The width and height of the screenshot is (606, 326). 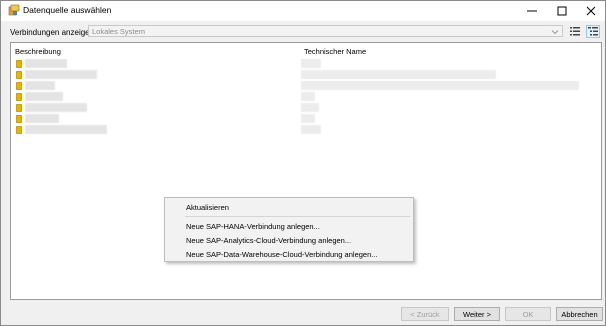 I want to click on detail-view-icon, so click(x=593, y=31).